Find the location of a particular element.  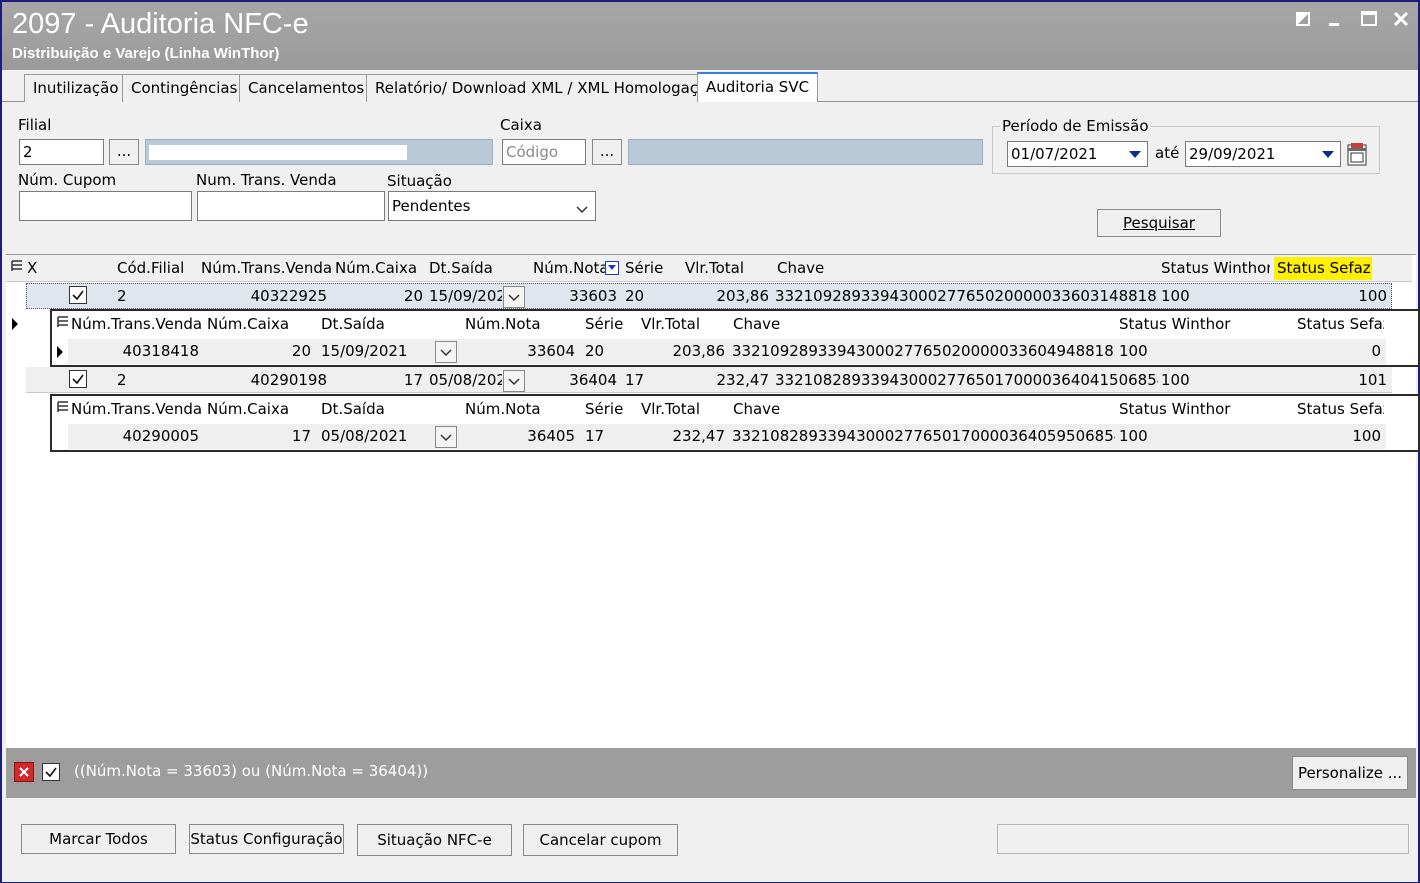

detail-1-num-caixa: 20 is located at coordinates (301, 351).